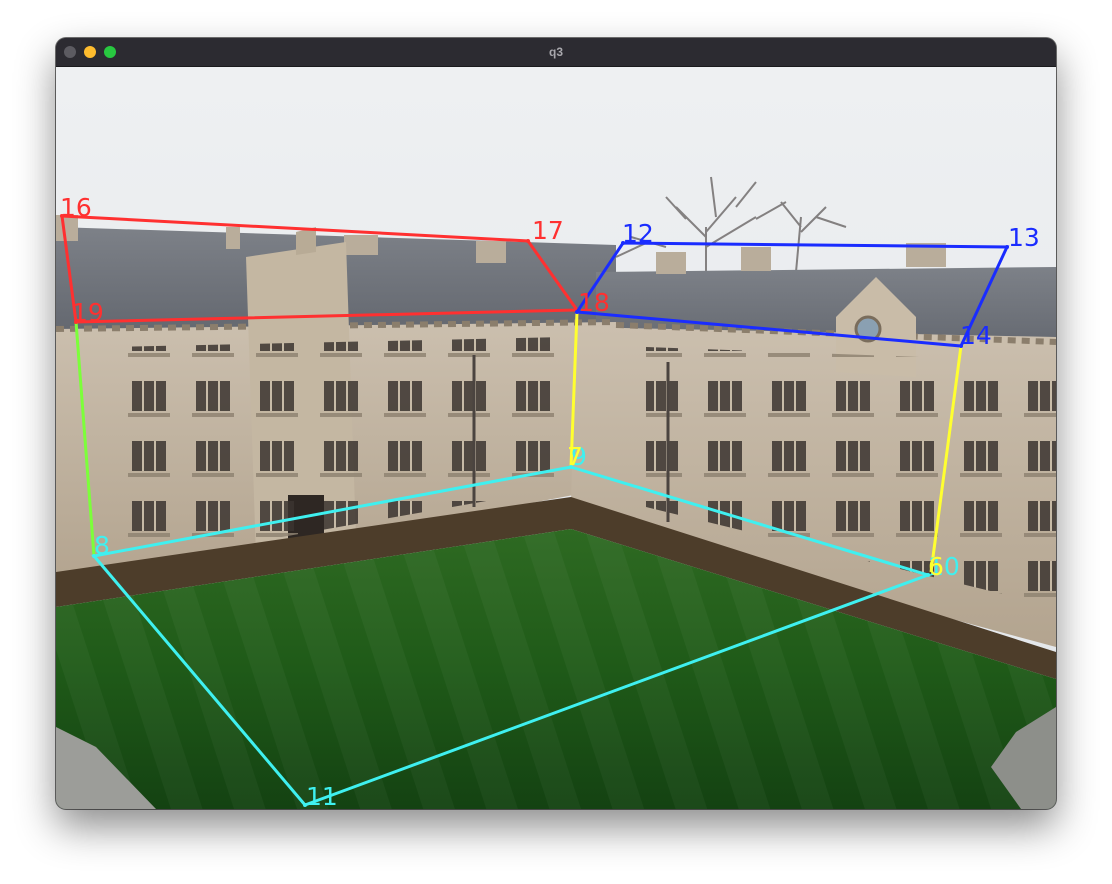  Describe the element at coordinates (76, 207) in the screenshot. I see `label-16: 16` at that location.